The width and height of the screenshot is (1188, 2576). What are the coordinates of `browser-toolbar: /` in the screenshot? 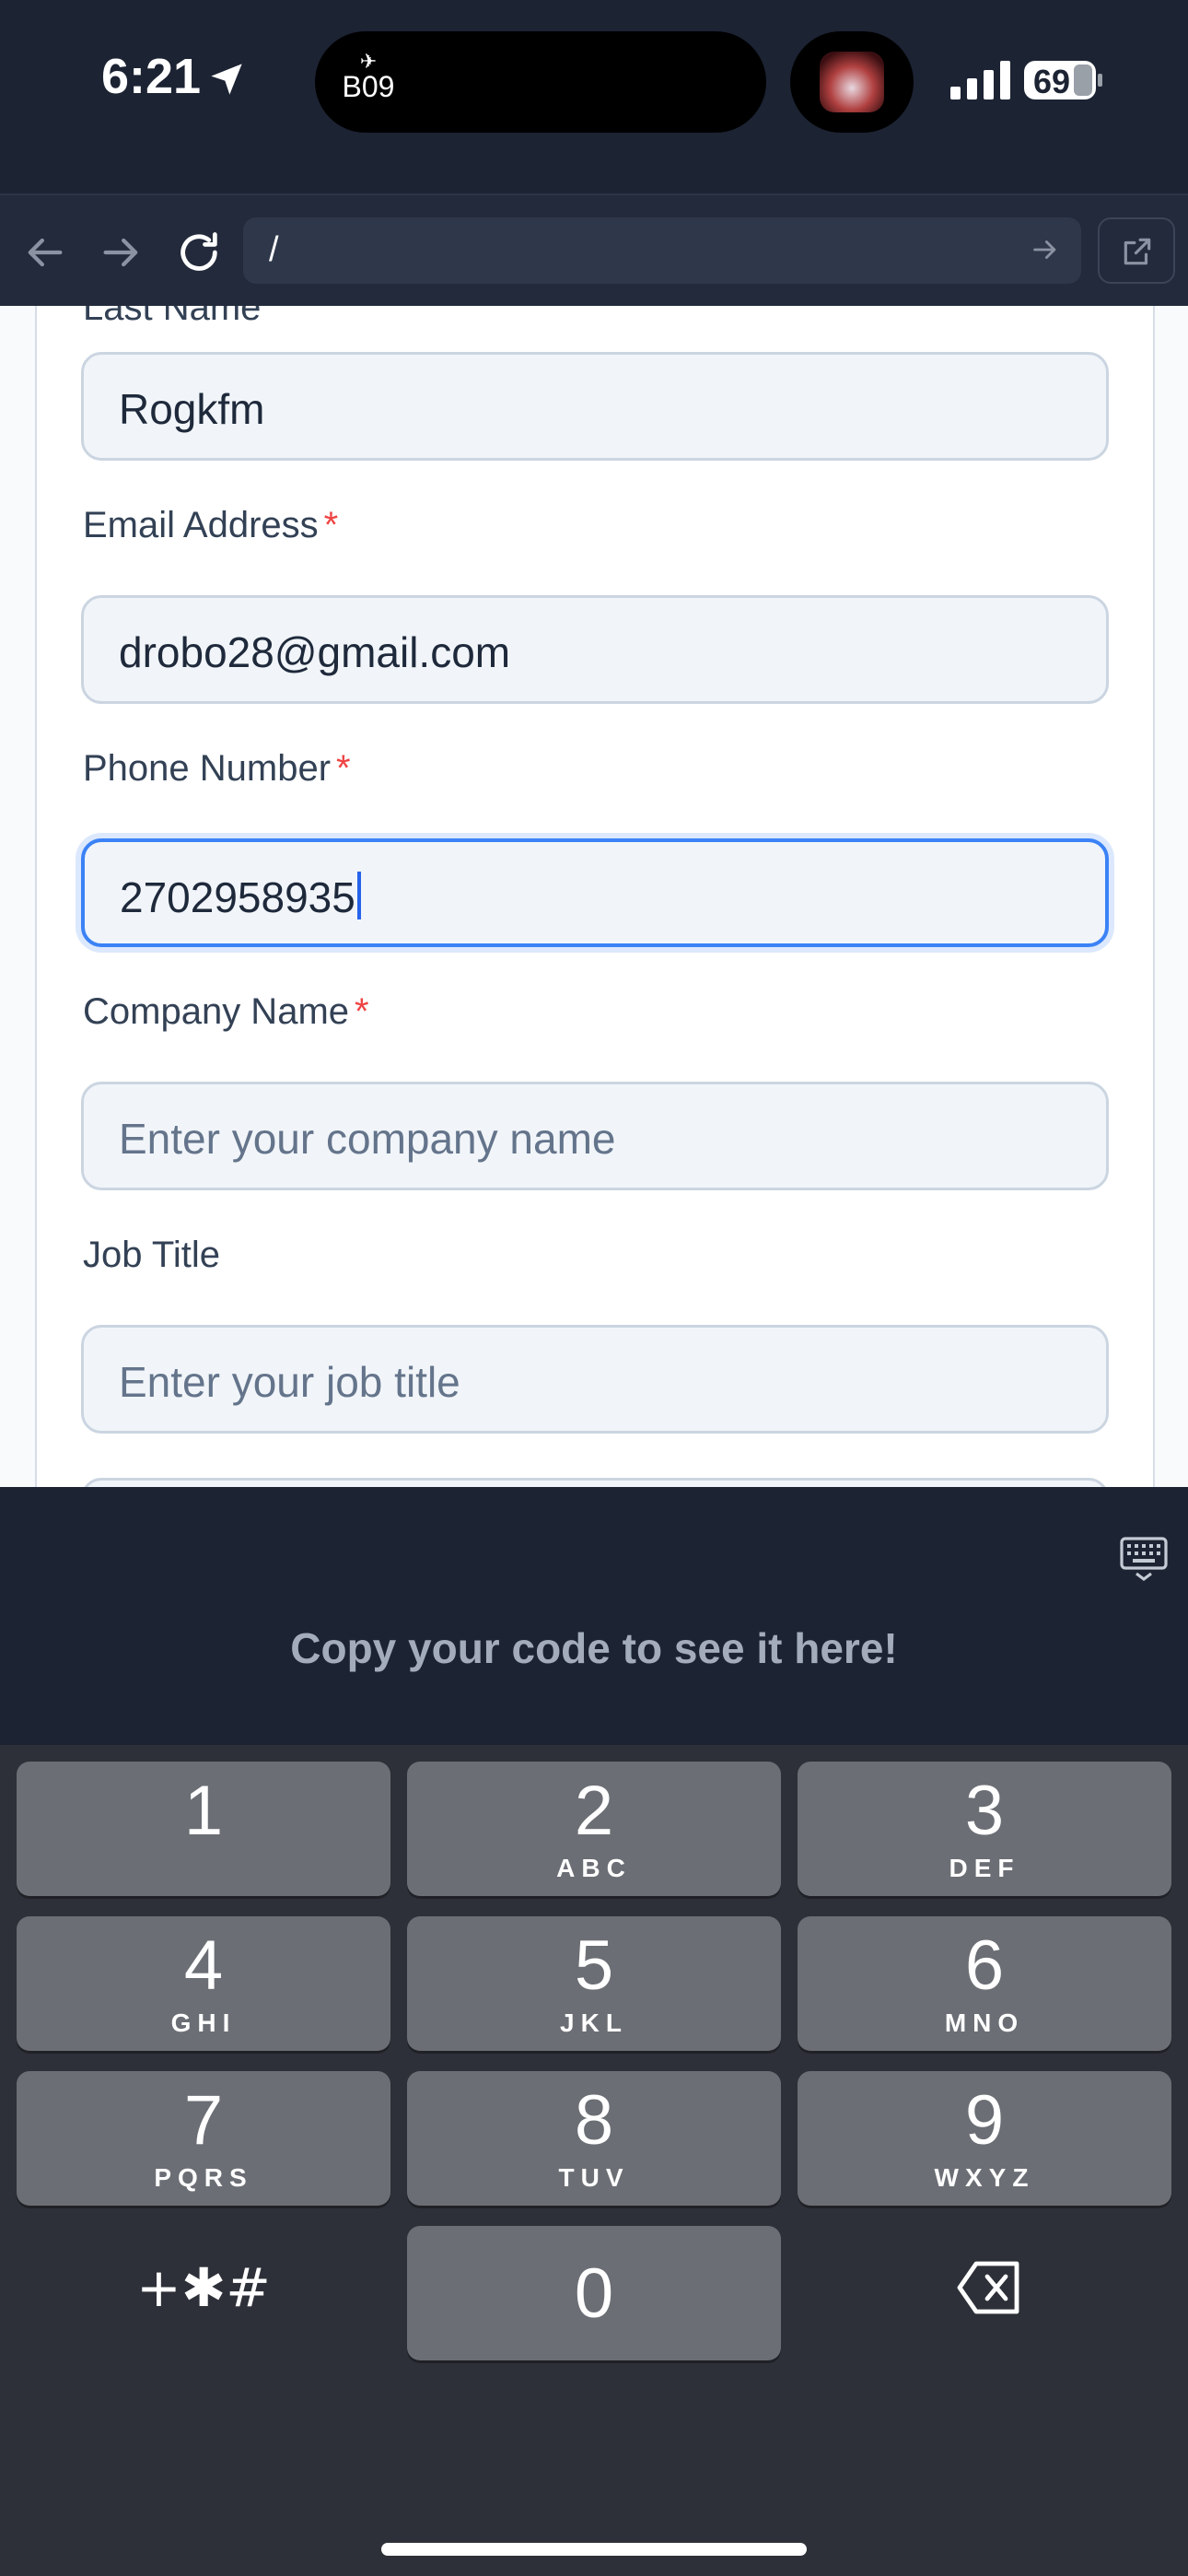 It's located at (594, 249).